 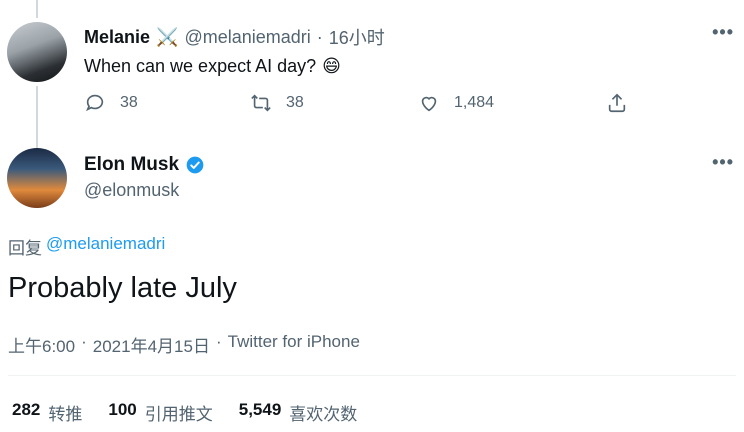 What do you see at coordinates (131, 190) in the screenshot?
I see `author-handle: @elonmusk` at bounding box center [131, 190].